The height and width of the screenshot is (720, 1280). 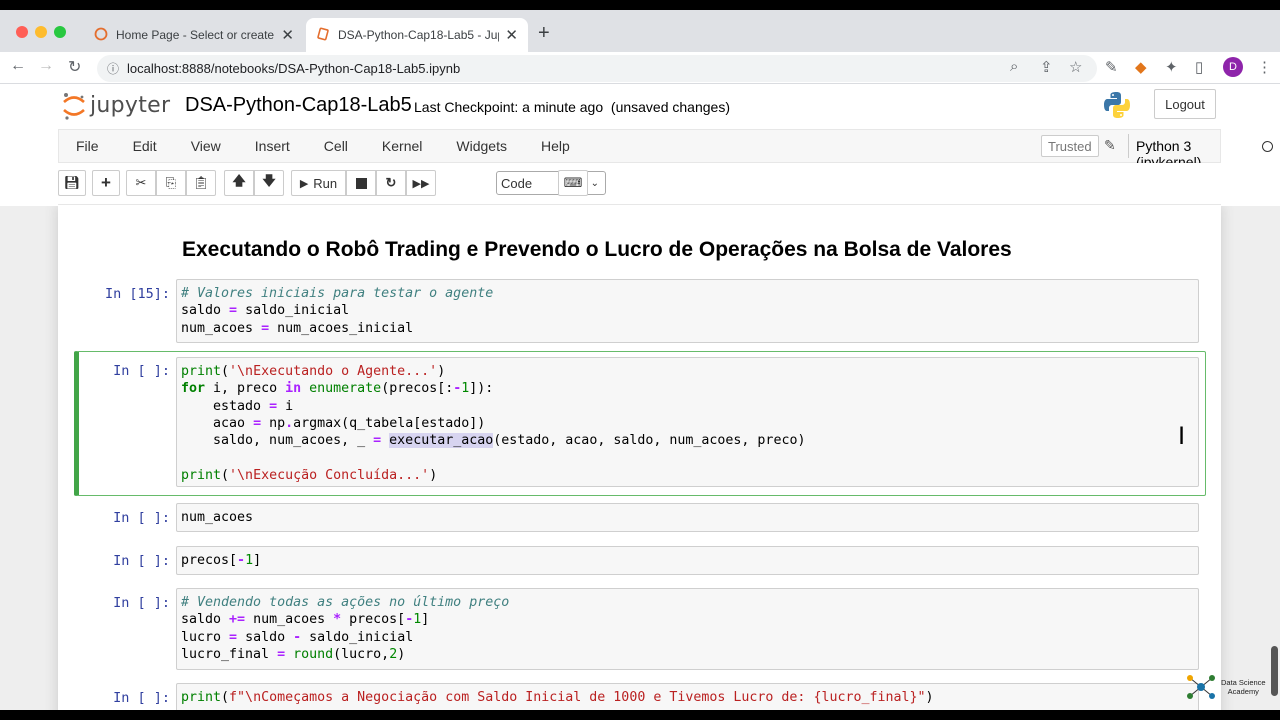 What do you see at coordinates (74, 67) in the screenshot?
I see `reload-icon: ↻` at bounding box center [74, 67].